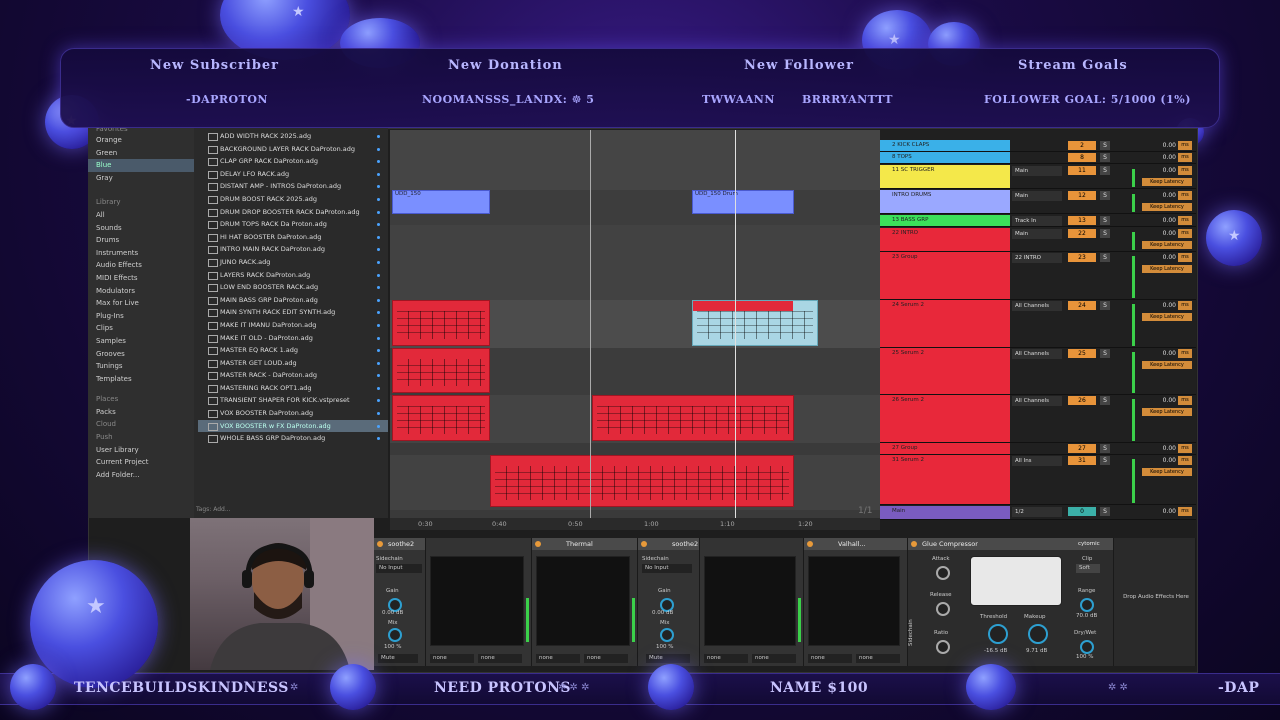 The height and width of the screenshot is (720, 1280). Describe the element at coordinates (585, 602) in the screenshot. I see `device-thermal: Thermal none none` at that location.